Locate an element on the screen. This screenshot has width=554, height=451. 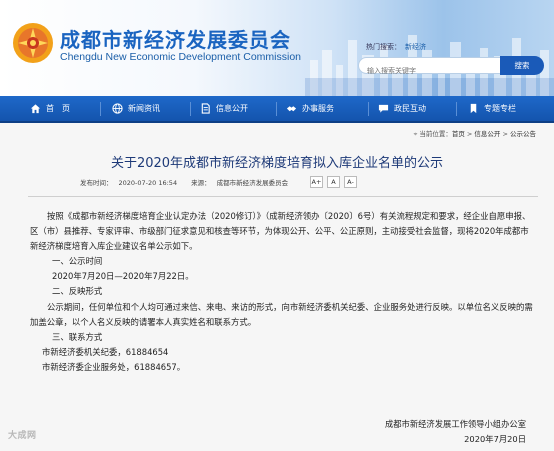
nav-label-news: 新闻资讯 is located at coordinates (144, 108).